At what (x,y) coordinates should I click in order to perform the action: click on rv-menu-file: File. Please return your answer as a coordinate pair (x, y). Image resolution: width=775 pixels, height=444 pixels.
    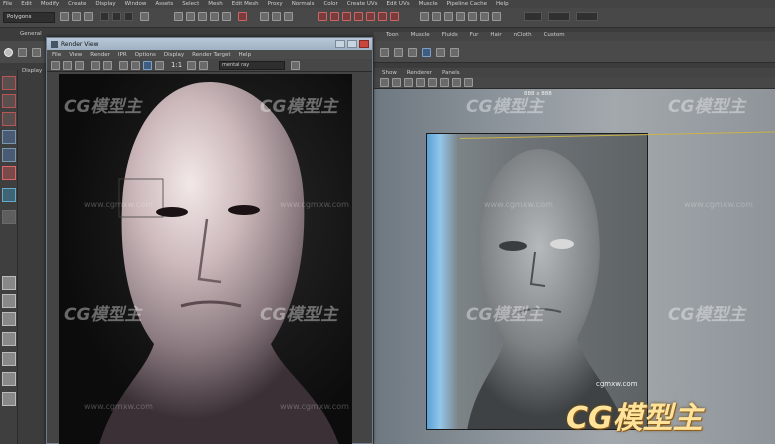
    Looking at the image, I should click on (56, 55).